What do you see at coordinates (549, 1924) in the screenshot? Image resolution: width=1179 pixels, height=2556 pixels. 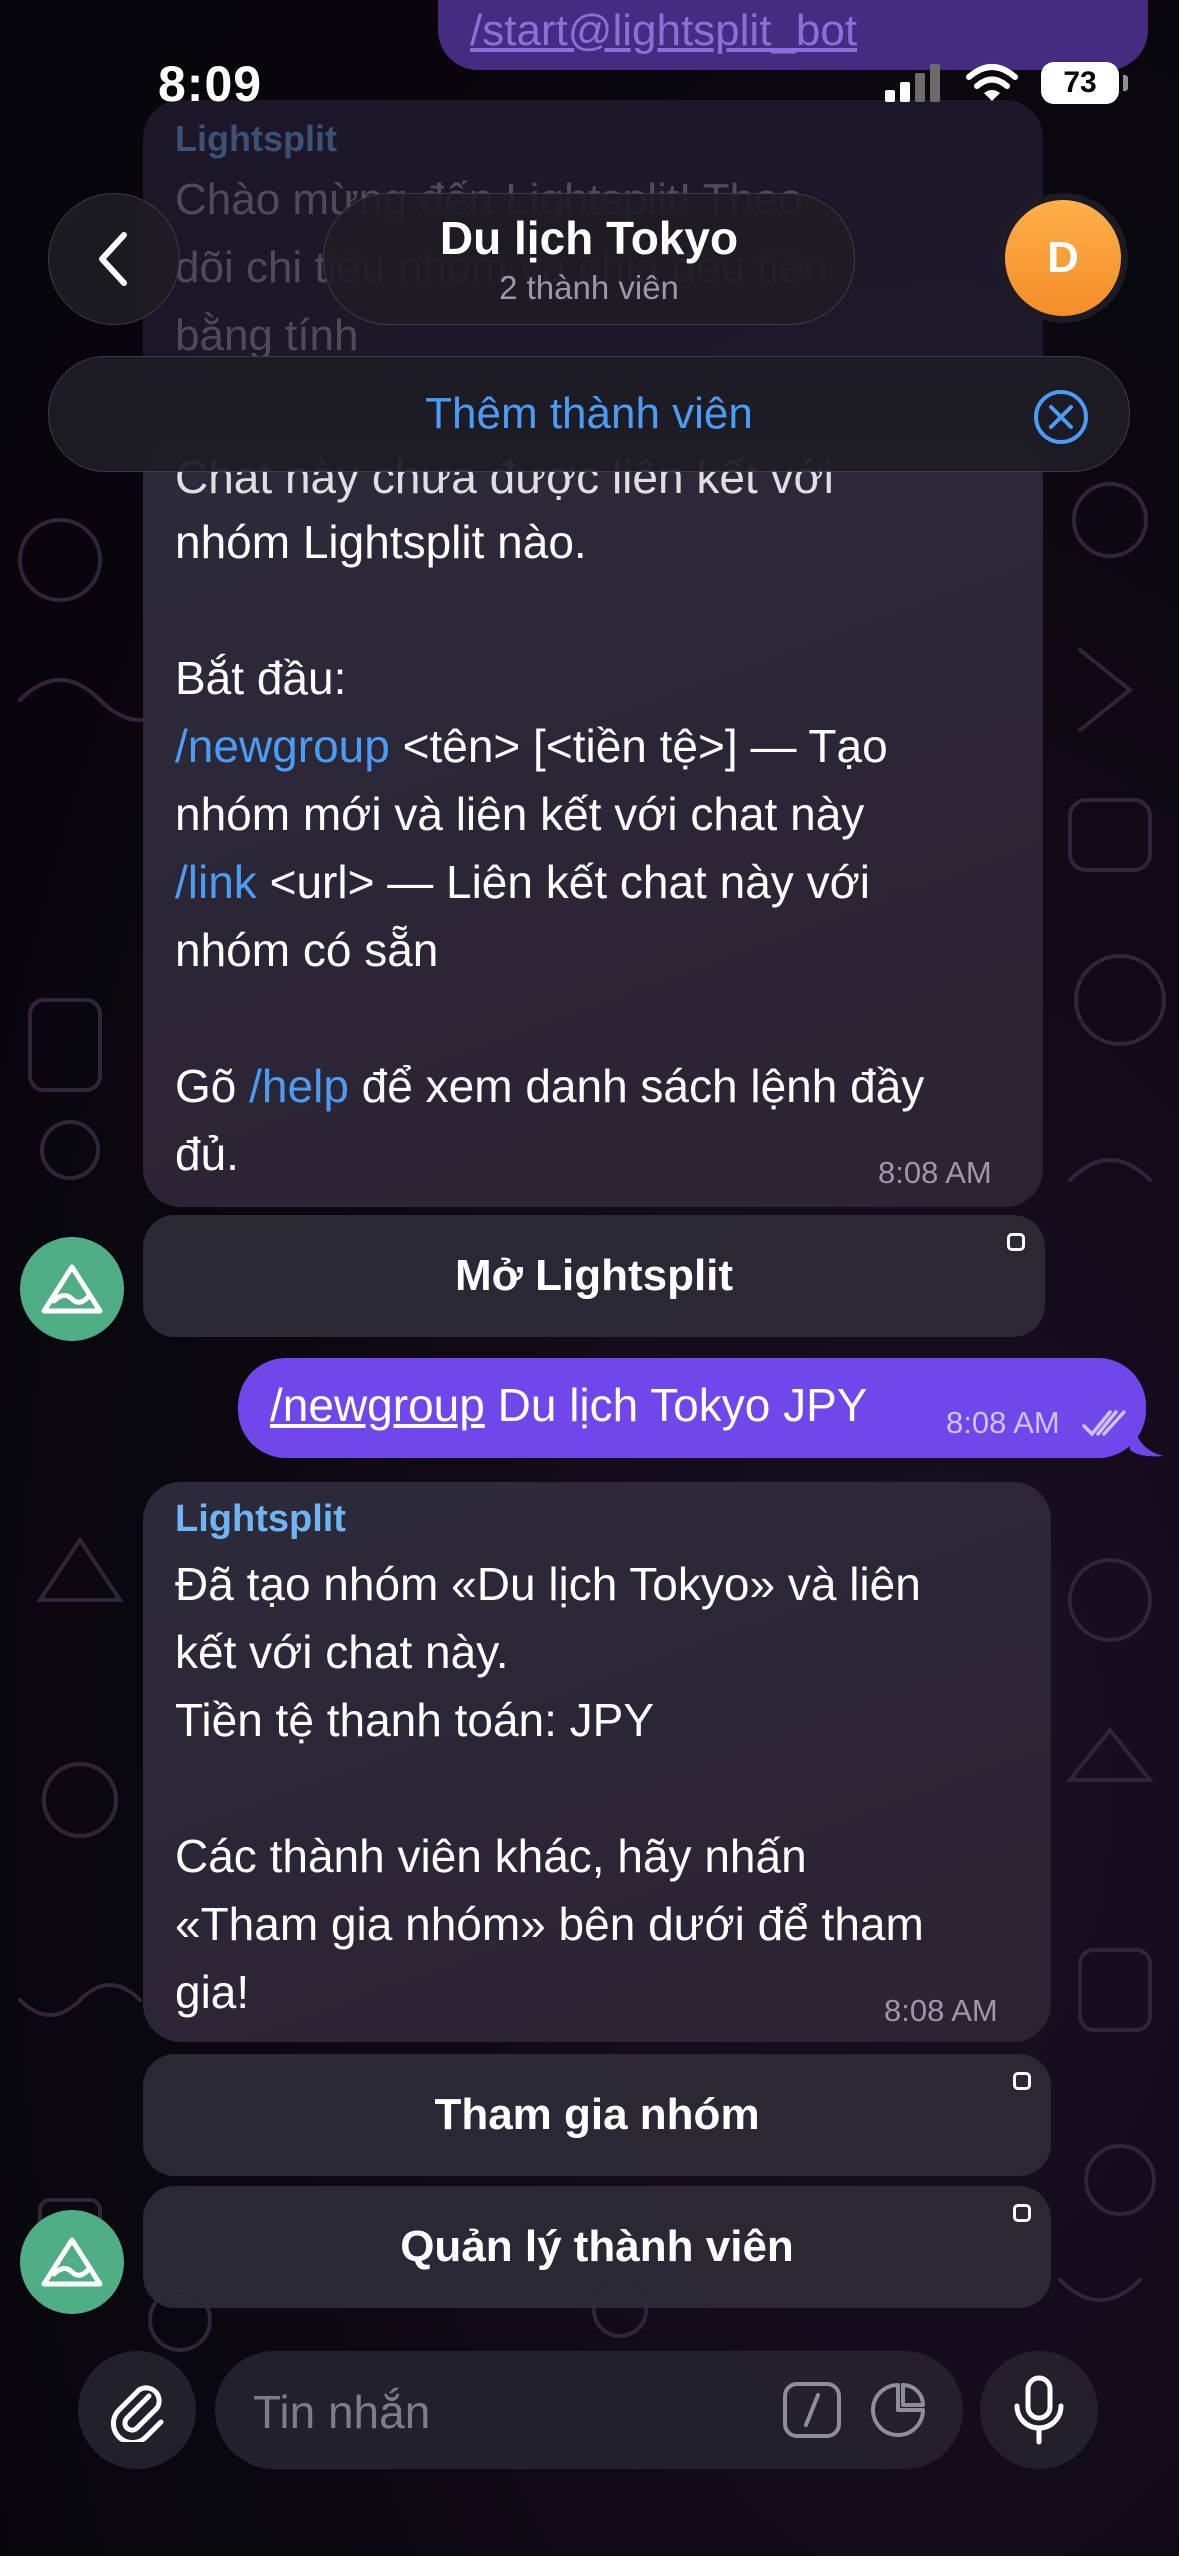 I see `message-text: «Tham gia nhóm» bên dưới để tham` at bounding box center [549, 1924].